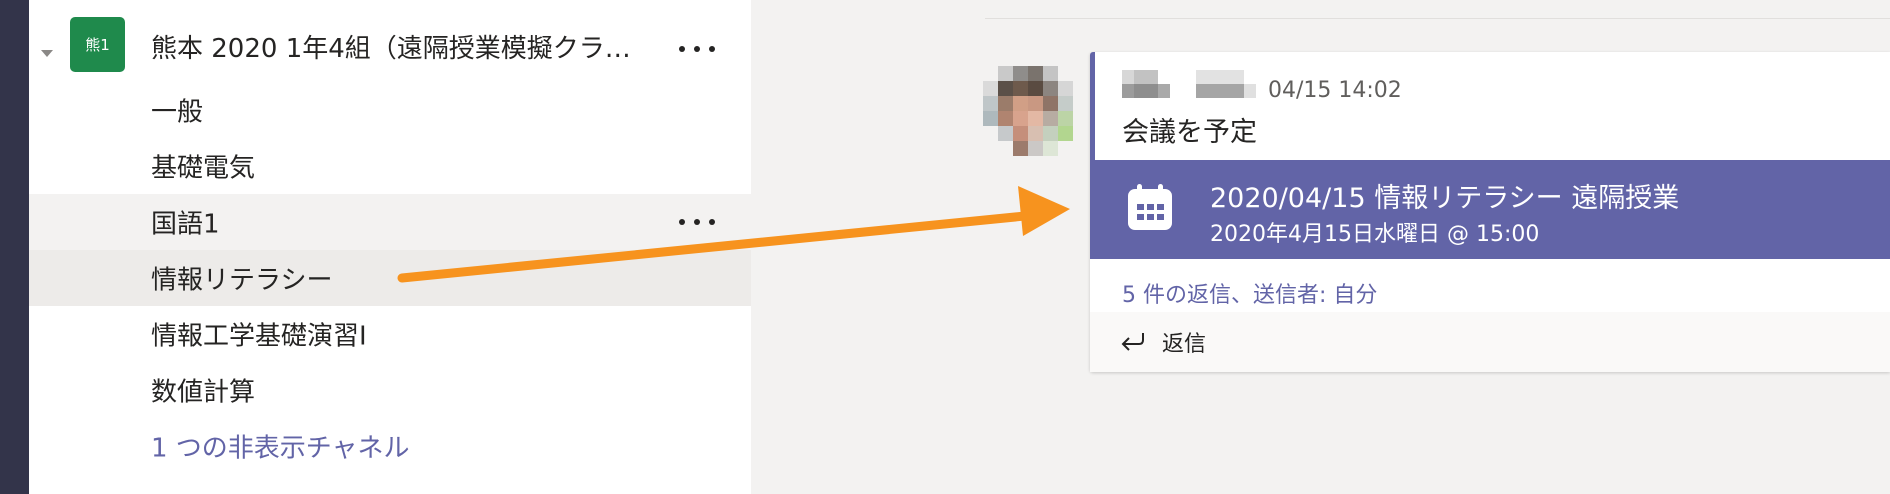 Image resolution: width=1890 pixels, height=494 pixels. What do you see at coordinates (14, 247) in the screenshot?
I see `app-rail` at bounding box center [14, 247].